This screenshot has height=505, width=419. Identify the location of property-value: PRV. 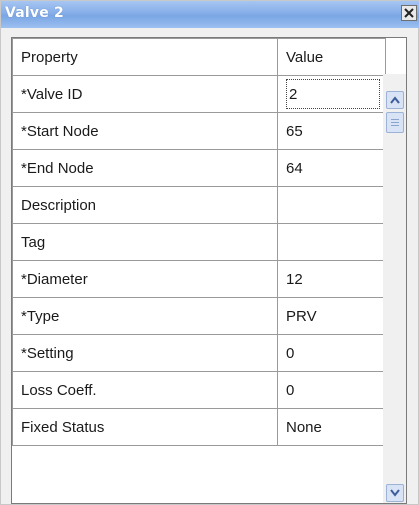
(331, 316).